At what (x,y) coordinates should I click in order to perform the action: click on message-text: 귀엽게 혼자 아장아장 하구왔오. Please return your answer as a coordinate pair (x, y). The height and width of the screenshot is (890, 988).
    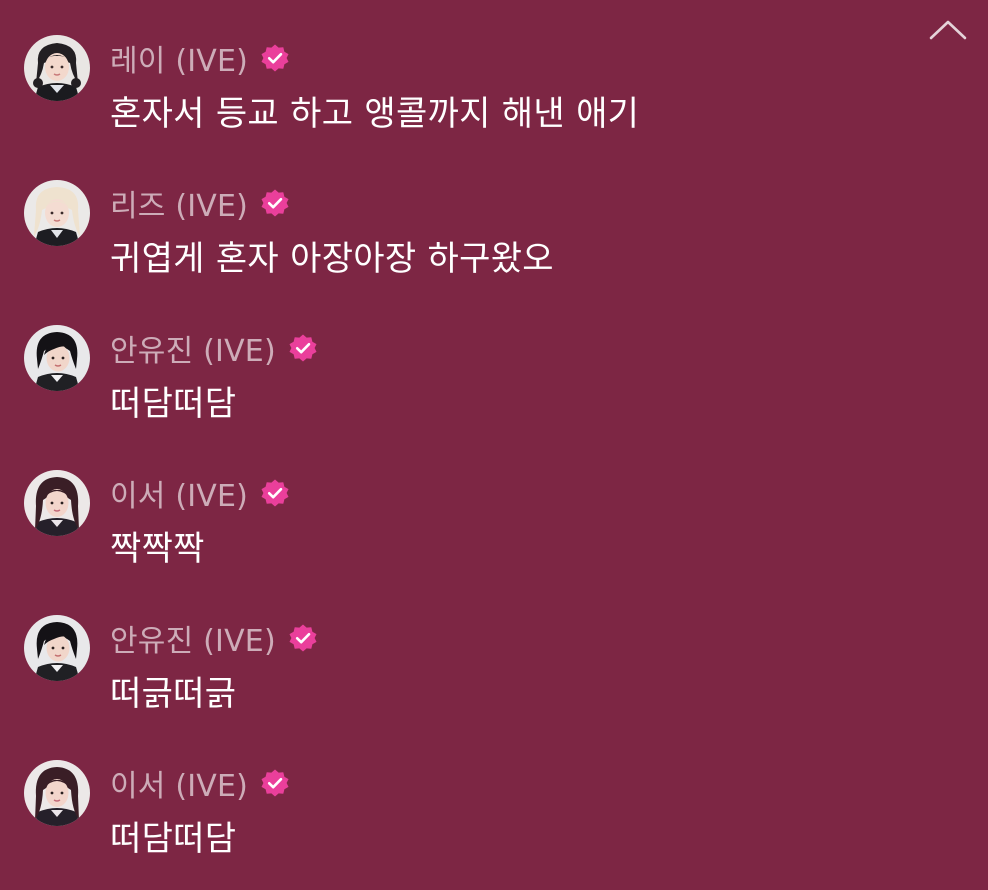
    Looking at the image, I should click on (332, 259).